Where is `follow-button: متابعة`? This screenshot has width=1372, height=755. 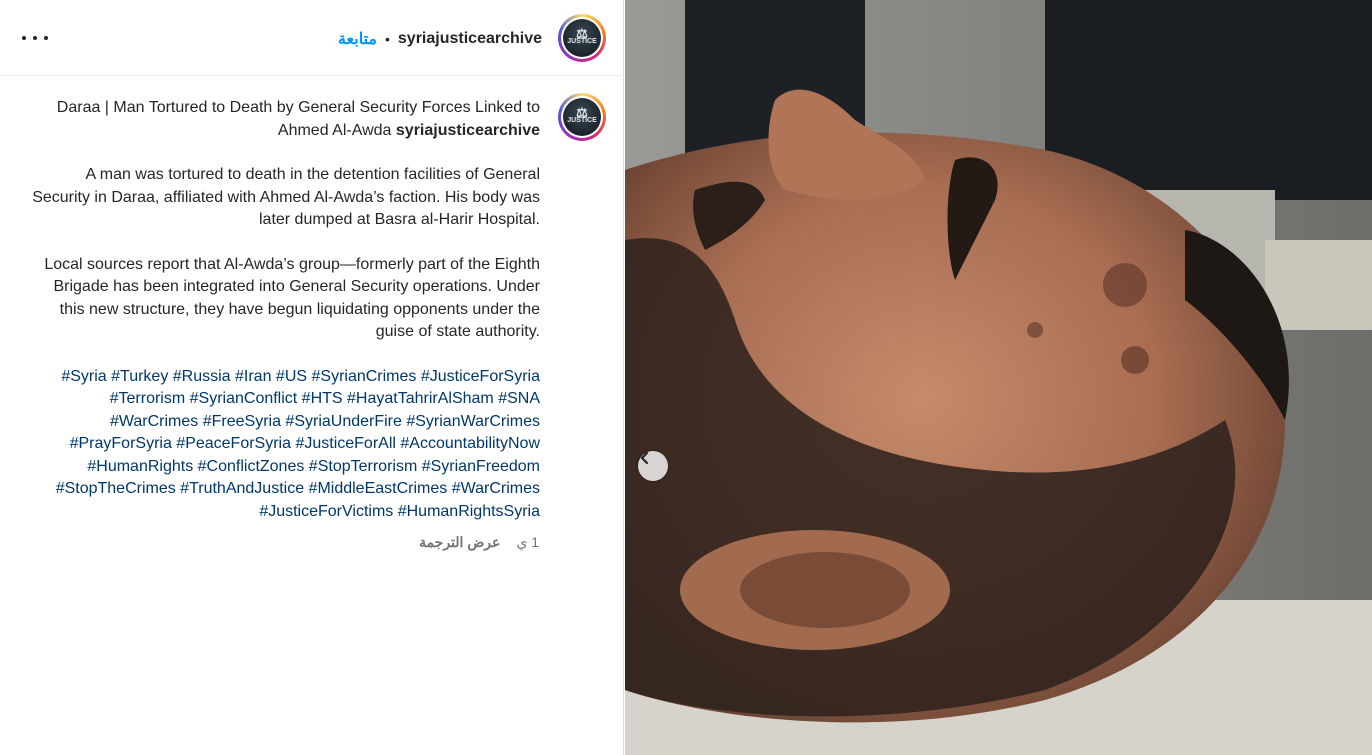 follow-button: متابعة is located at coordinates (357, 39).